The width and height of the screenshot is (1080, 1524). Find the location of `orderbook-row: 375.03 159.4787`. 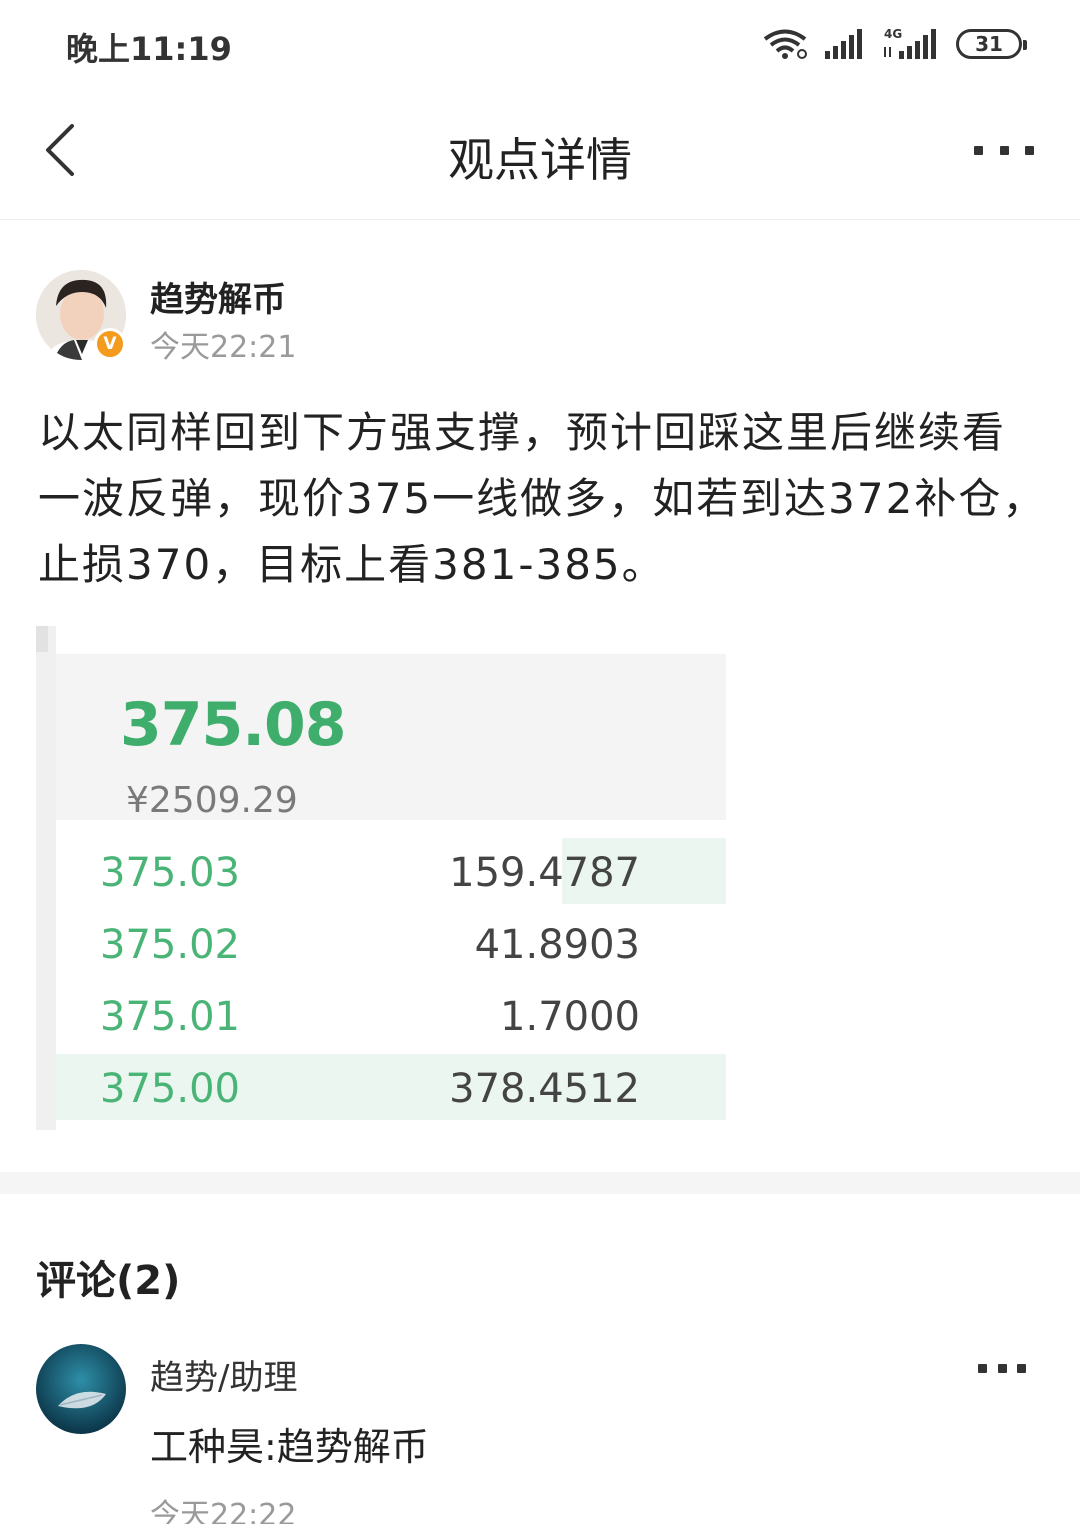

orderbook-row: 375.03 159.4787 is located at coordinates (391, 871).